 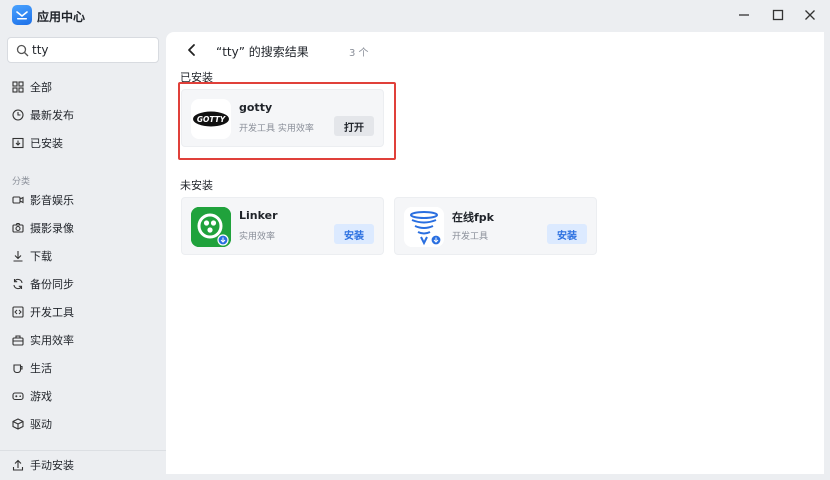 I want to click on sidebar-item-label: 全部, so click(x=41, y=87).